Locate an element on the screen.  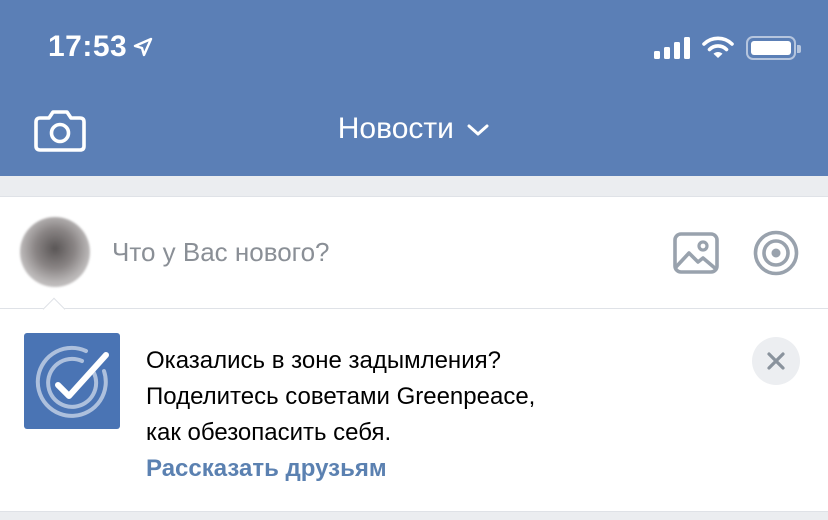
page-title: Новости is located at coordinates (395, 128).